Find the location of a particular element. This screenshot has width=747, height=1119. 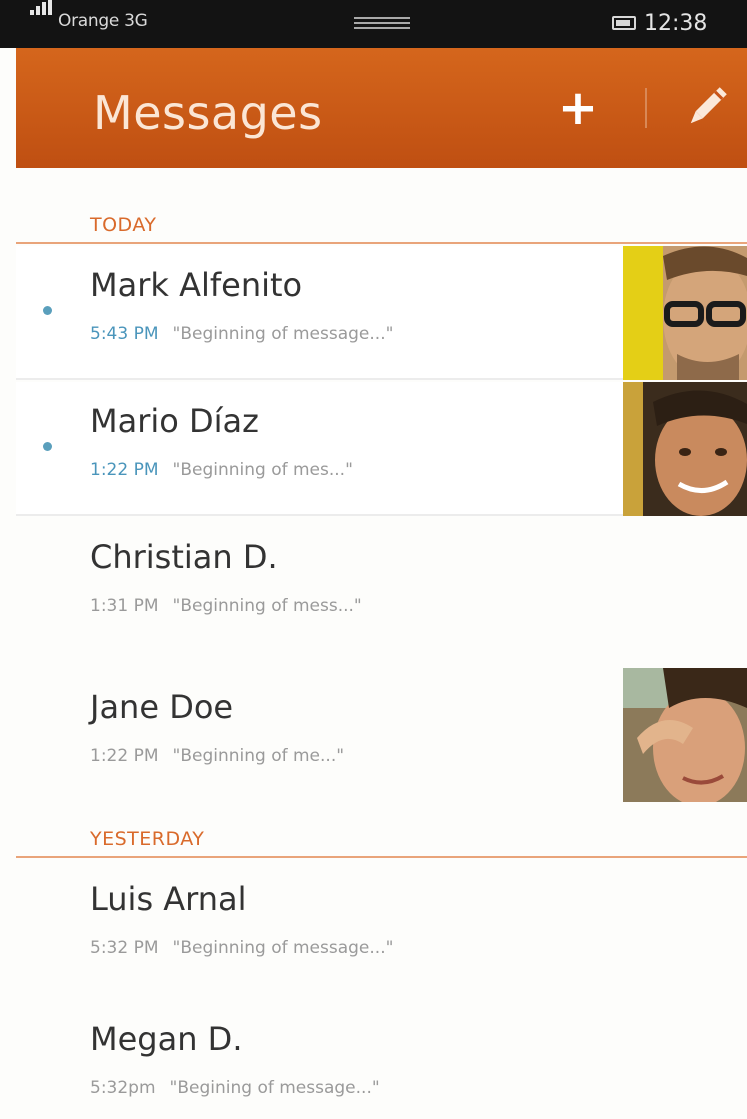

message-time: 5:43 PM is located at coordinates (124, 334).